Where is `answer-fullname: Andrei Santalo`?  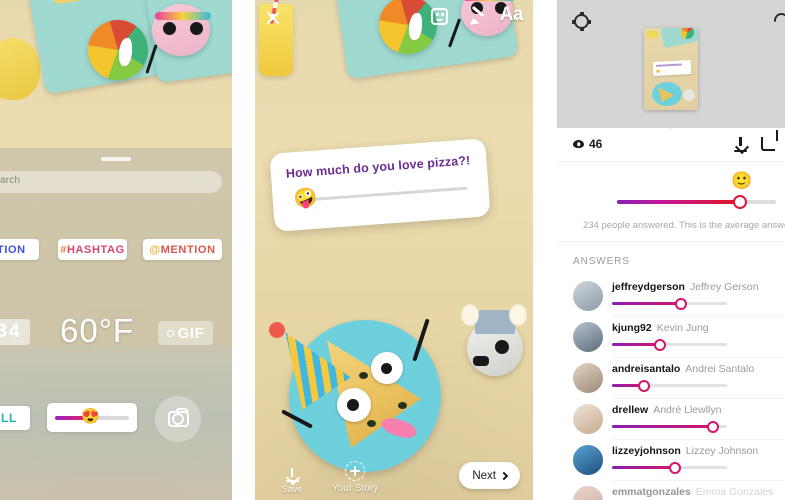
answer-fullname: Andrei Santalo is located at coordinates (720, 369).